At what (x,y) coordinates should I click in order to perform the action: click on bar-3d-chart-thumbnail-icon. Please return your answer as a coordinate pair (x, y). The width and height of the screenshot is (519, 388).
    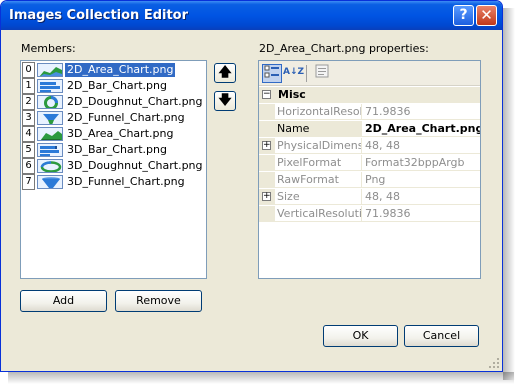
    Looking at the image, I should click on (50, 150).